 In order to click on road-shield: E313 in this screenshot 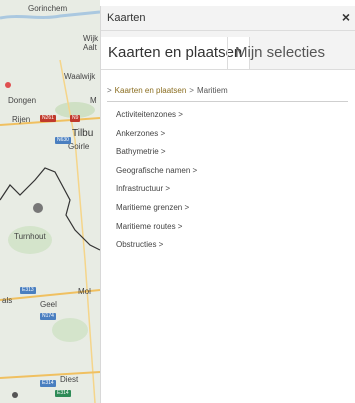, I will do `click(28, 290)`.